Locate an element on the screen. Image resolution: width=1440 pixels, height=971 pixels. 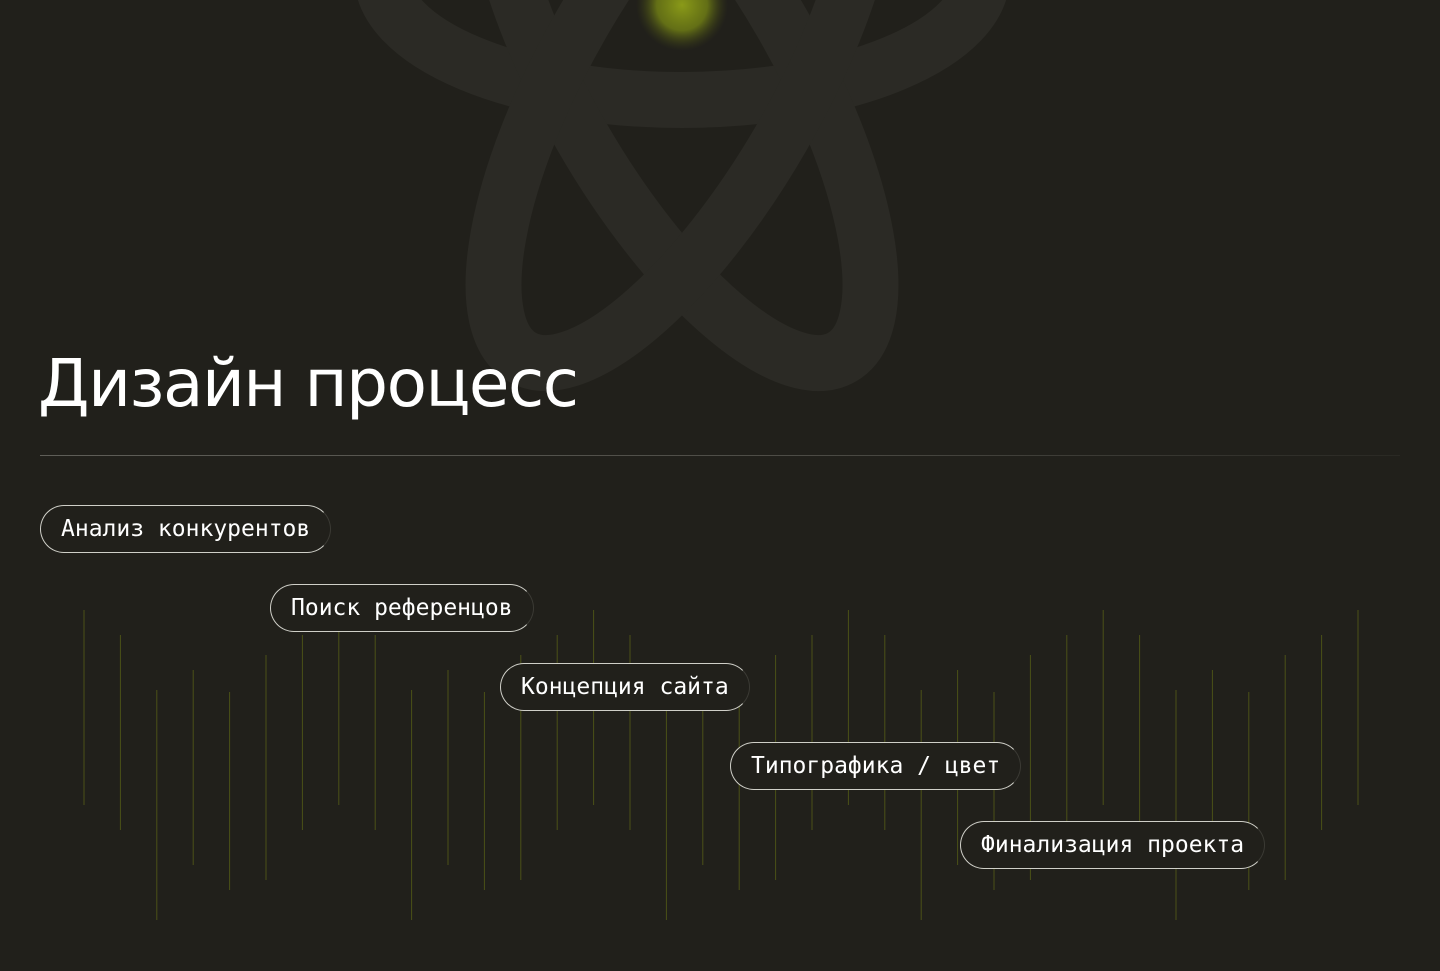
step-pill-project-finalization: Финализация проекта is located at coordinates (1113, 845).